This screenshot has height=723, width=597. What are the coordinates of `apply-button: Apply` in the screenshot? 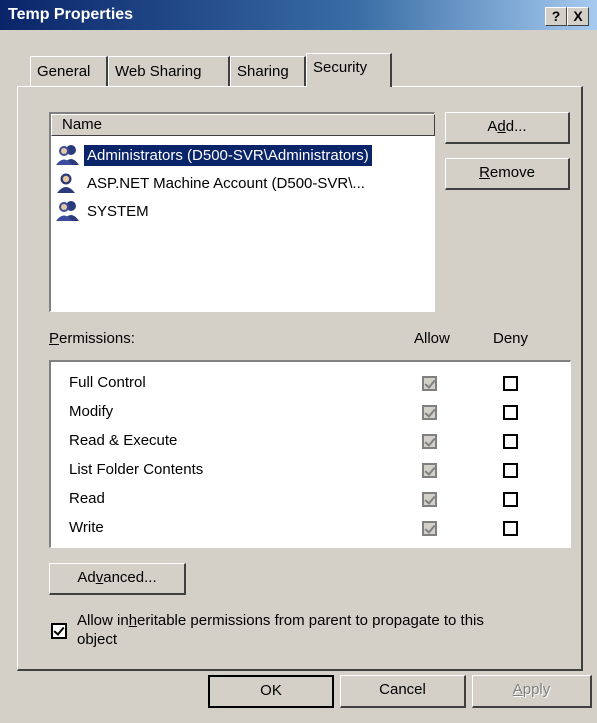 It's located at (532, 691).